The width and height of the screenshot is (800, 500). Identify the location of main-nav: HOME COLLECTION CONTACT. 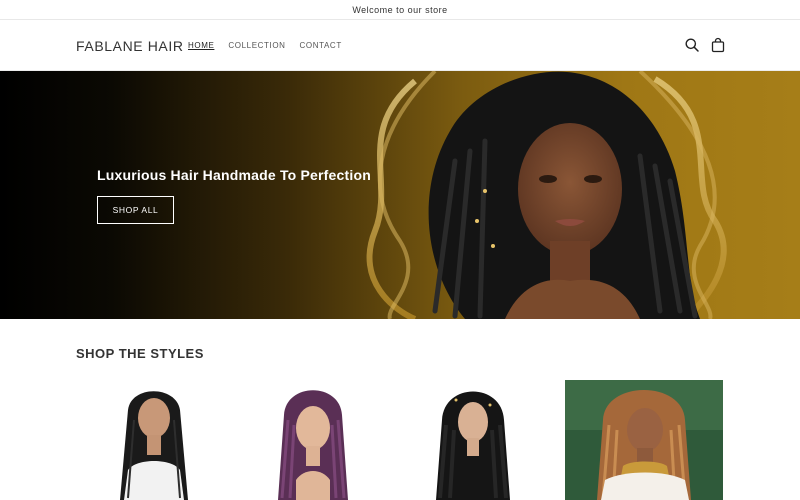
(265, 45).